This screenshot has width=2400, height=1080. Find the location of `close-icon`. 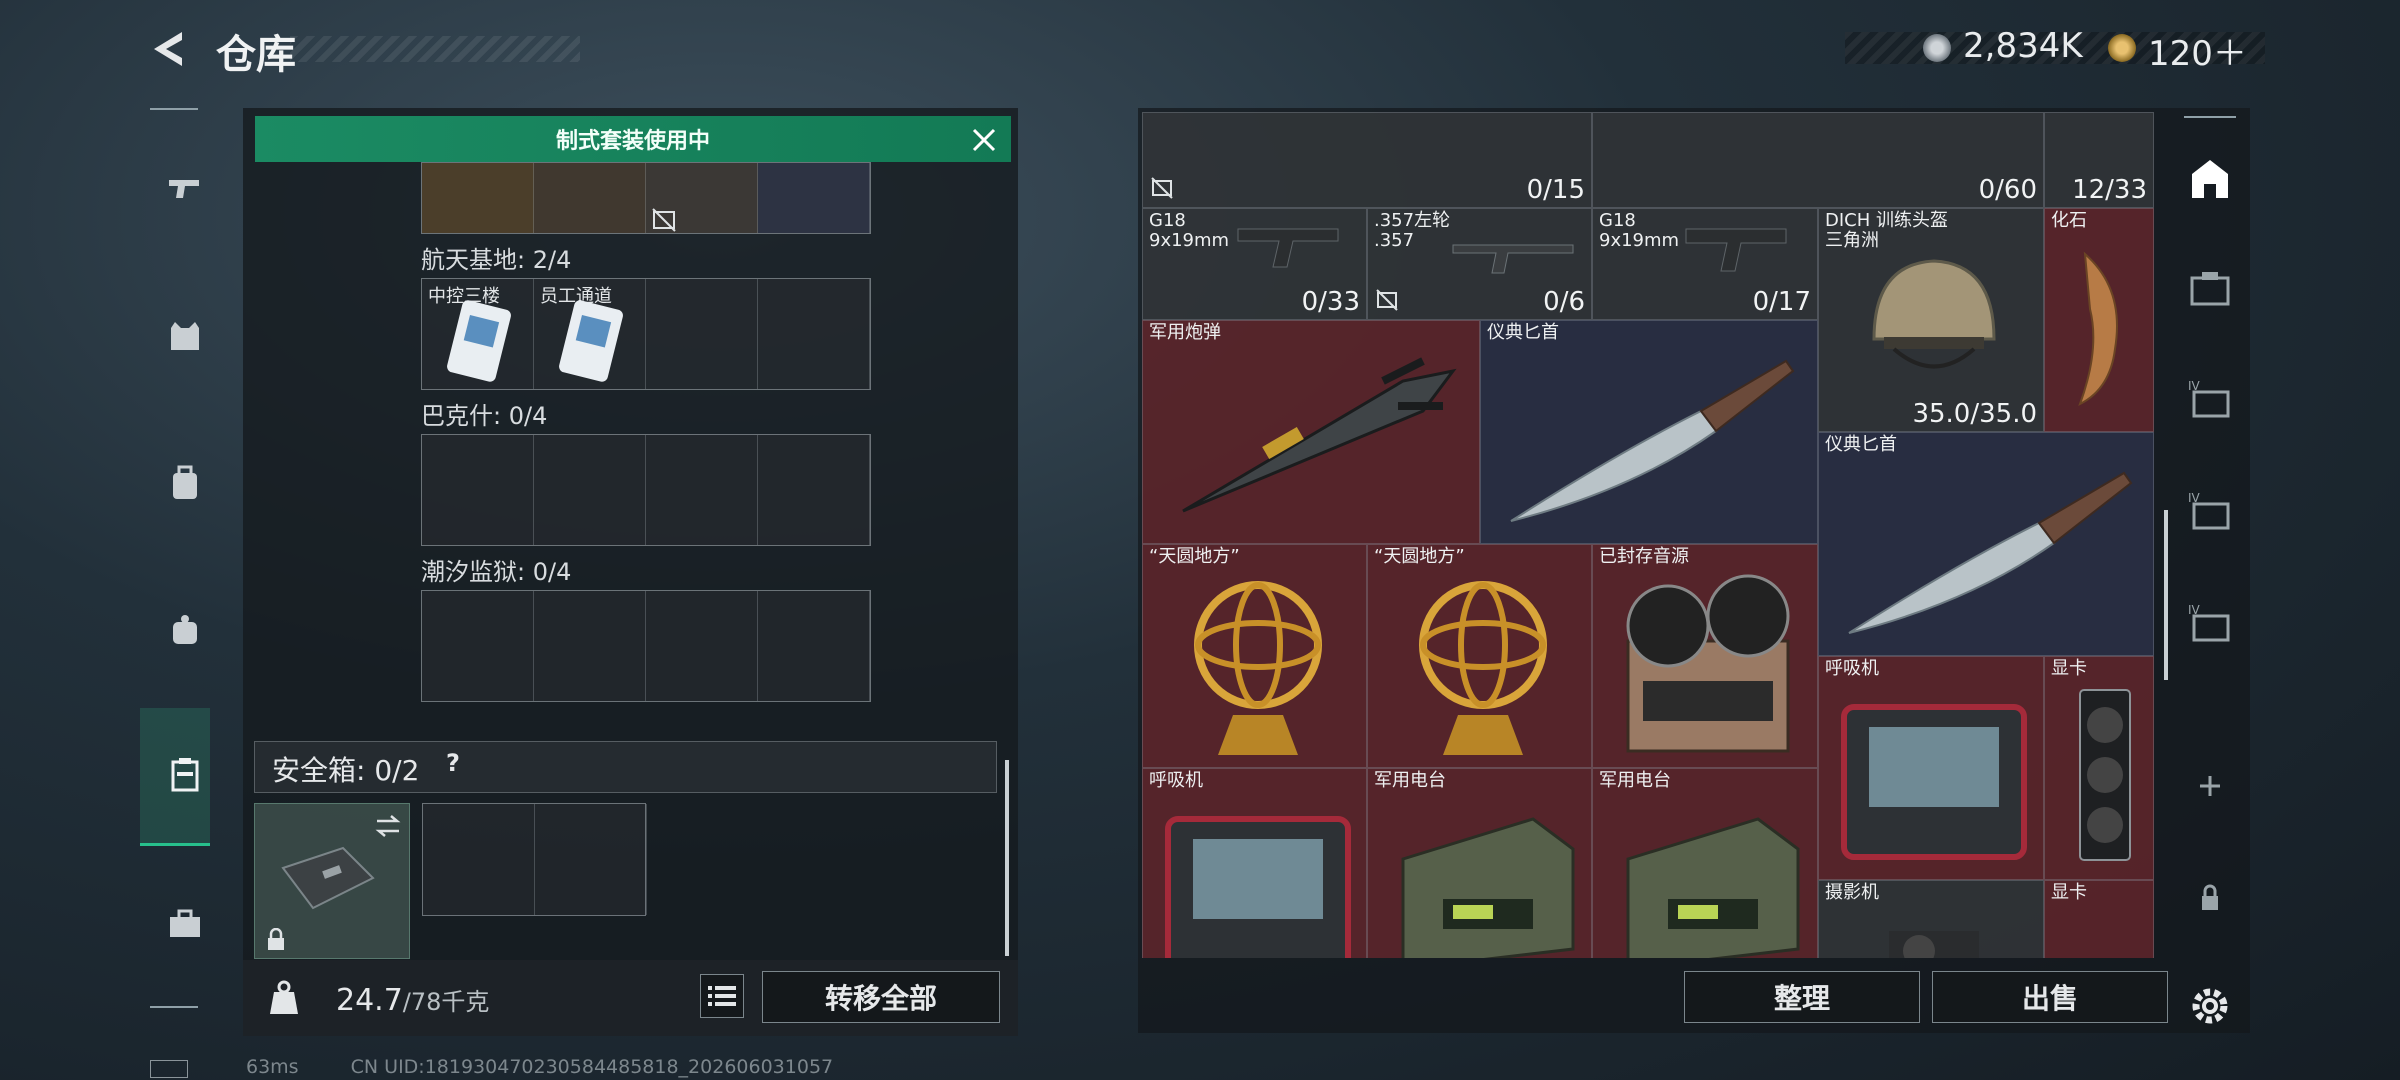

close-icon is located at coordinates (984, 140).